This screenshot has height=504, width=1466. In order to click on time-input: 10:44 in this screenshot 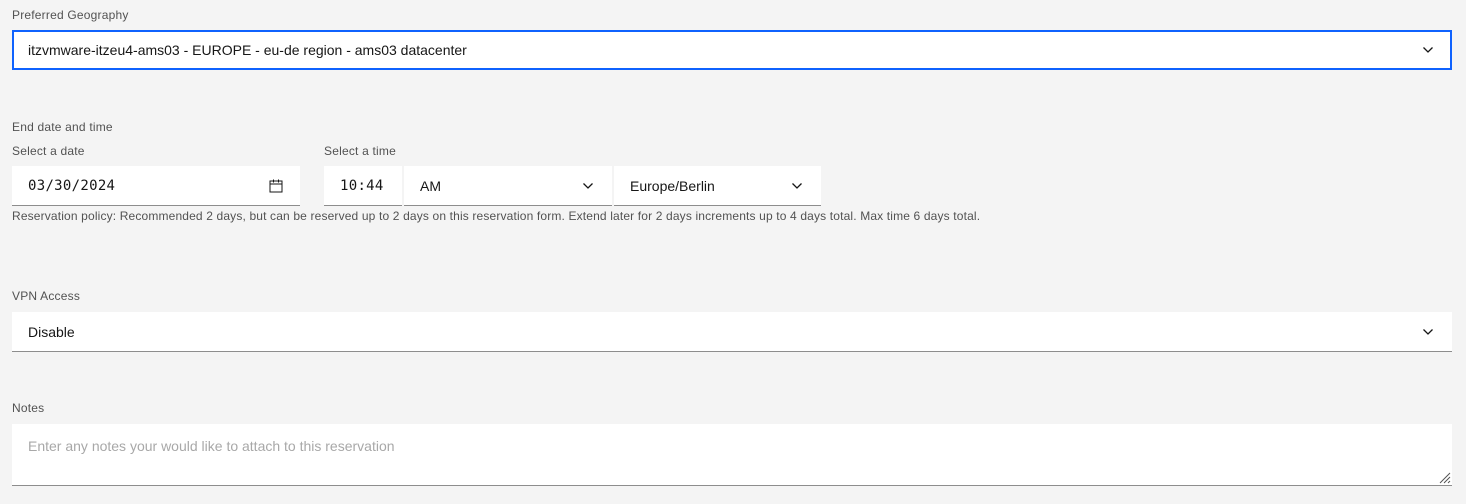, I will do `click(363, 186)`.